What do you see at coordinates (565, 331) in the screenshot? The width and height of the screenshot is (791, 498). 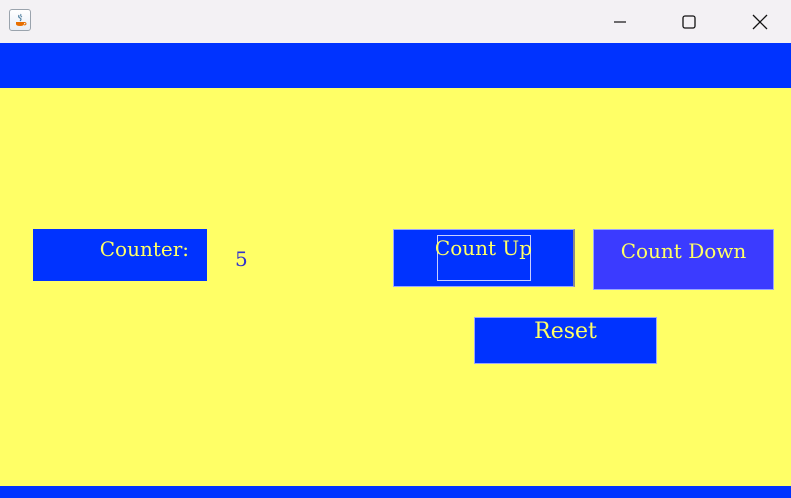 I see `reset-label: Reset` at bounding box center [565, 331].